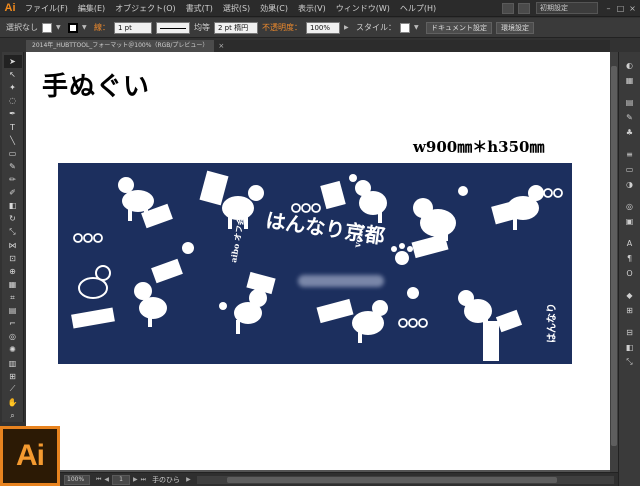 The height and width of the screenshot is (486, 640). What do you see at coordinates (13, 271) in the screenshot?
I see `shape-builder-tool-icon: ⊕` at bounding box center [13, 271].